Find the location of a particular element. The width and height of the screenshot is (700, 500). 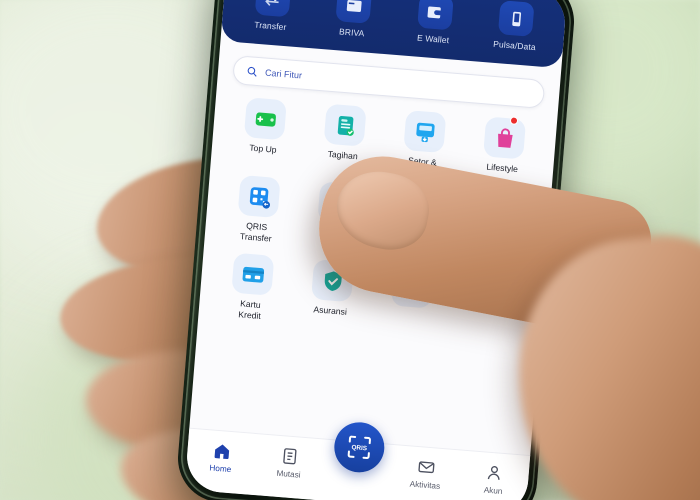

nav-item-label: Akun is located at coordinates (493, 490).